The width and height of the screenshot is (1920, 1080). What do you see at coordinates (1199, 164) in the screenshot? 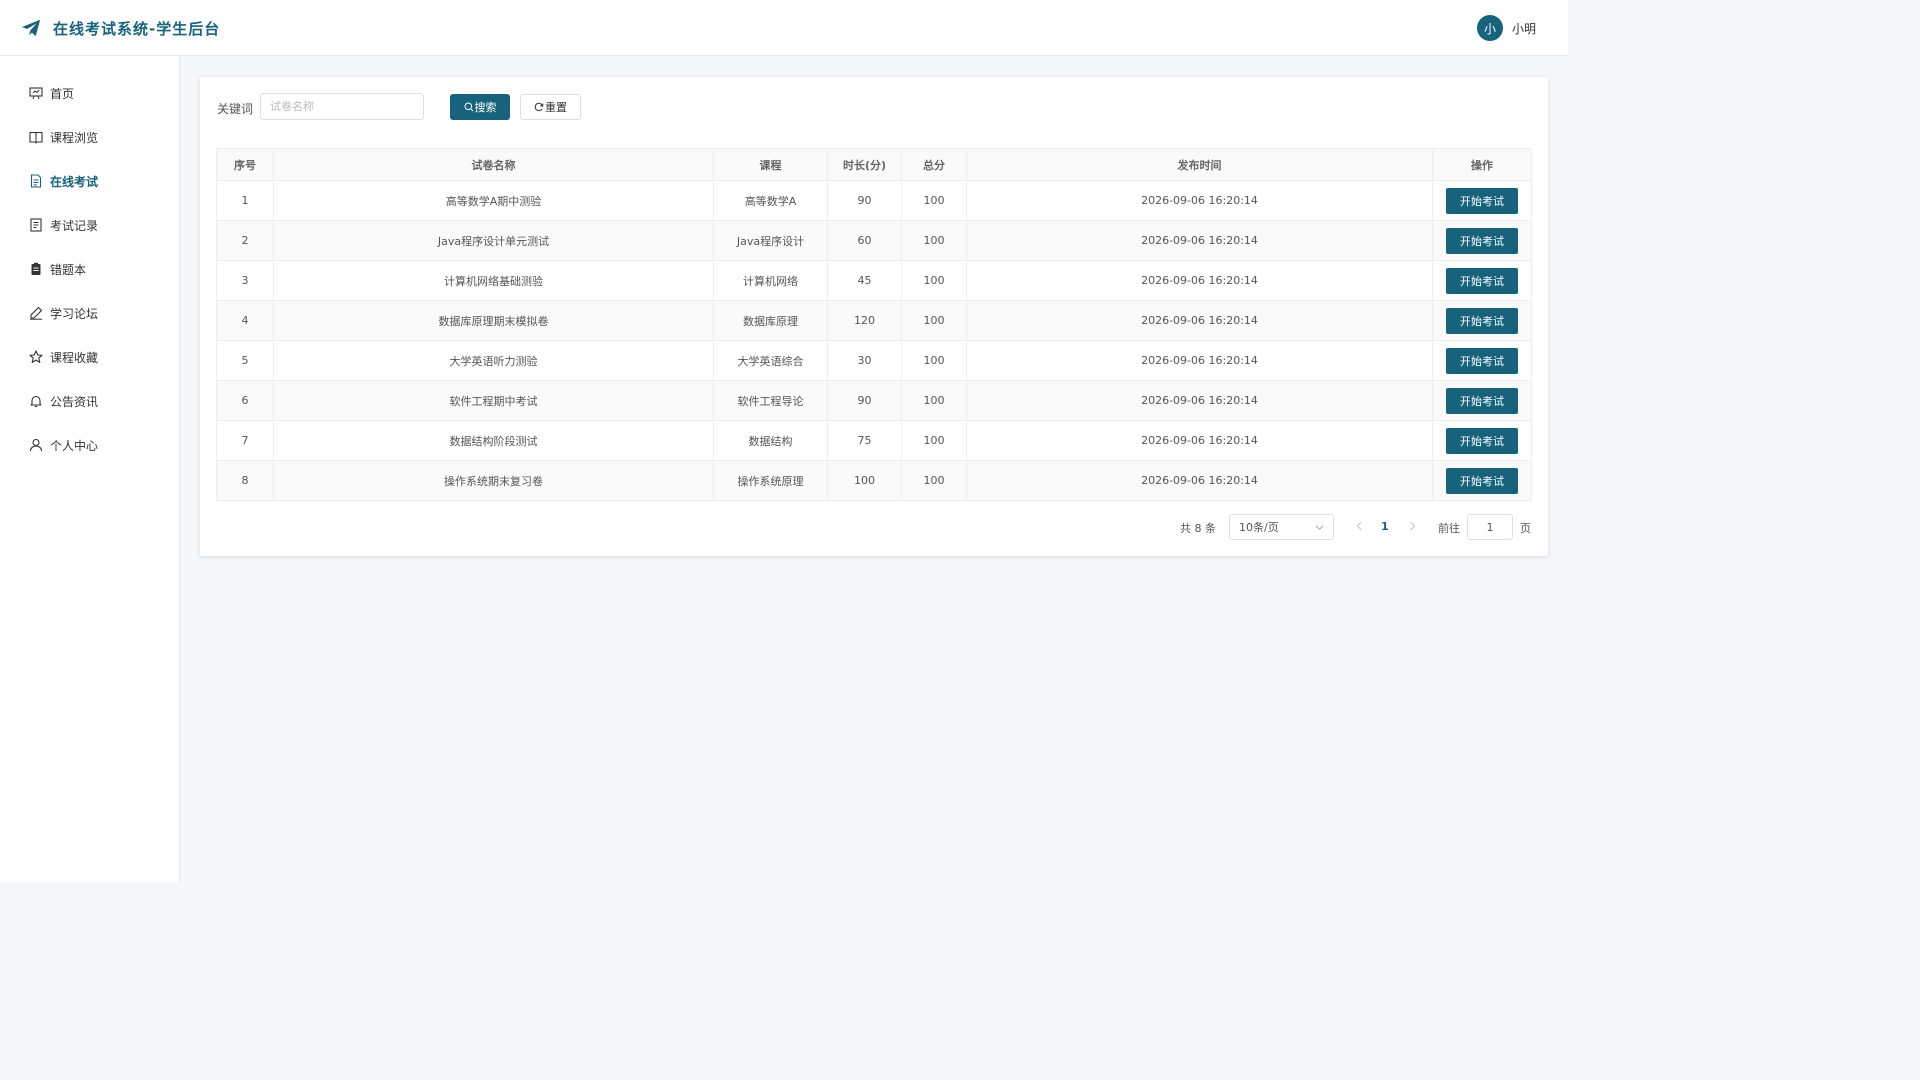
I see `header-publish-time: 发布时间` at bounding box center [1199, 164].